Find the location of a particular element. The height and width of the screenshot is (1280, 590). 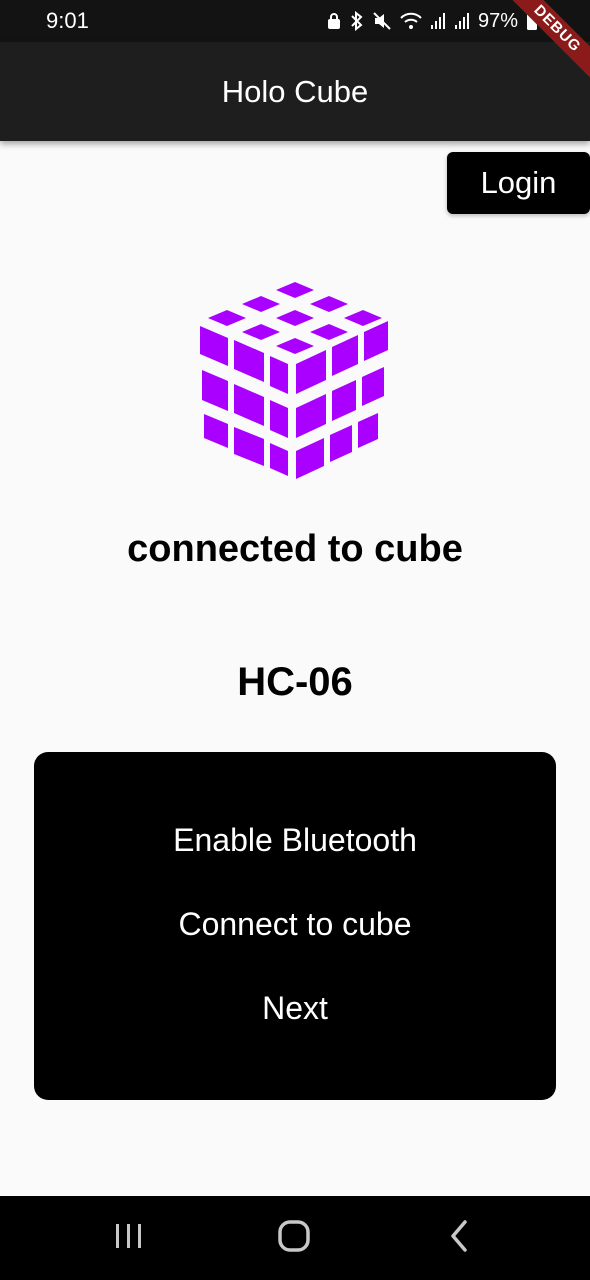

home-icon is located at coordinates (294, 1238).